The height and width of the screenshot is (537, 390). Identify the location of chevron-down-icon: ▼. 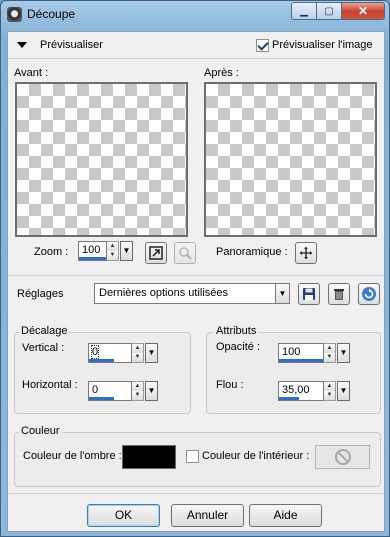
(282, 293).